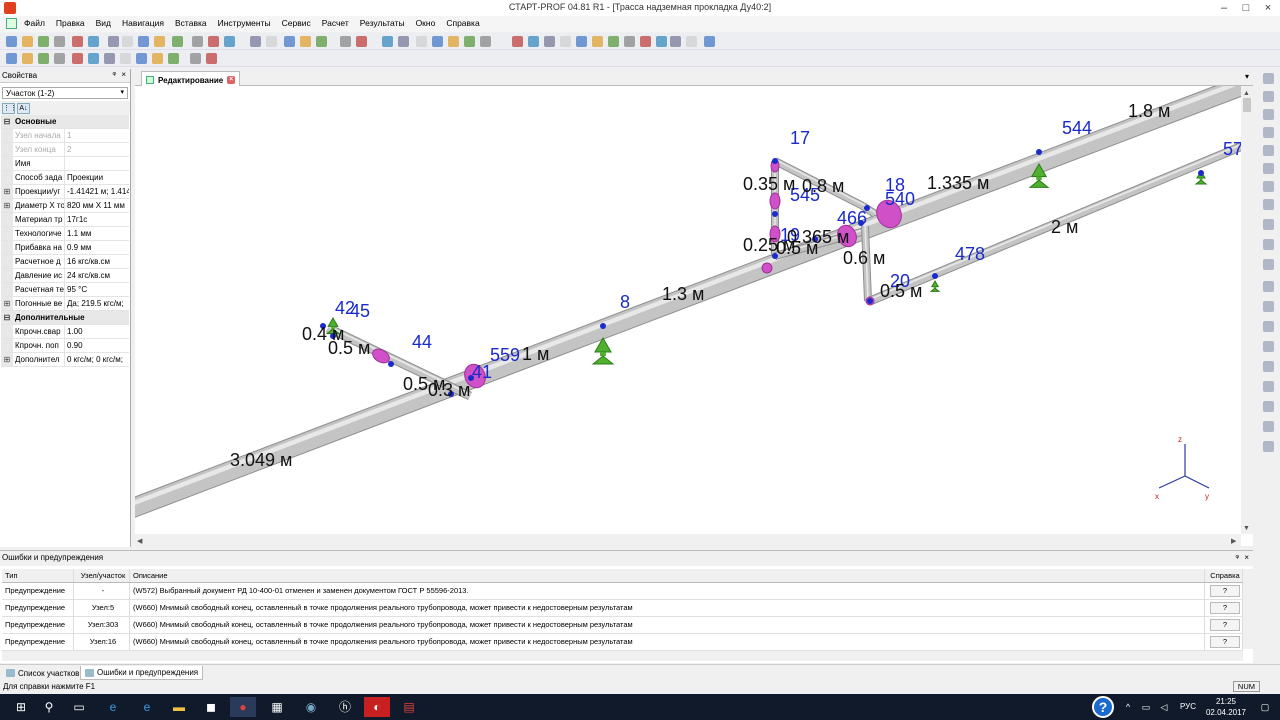 This screenshot has width=1280, height=720. I want to click on volume-icon: ◁, so click(1164, 707).